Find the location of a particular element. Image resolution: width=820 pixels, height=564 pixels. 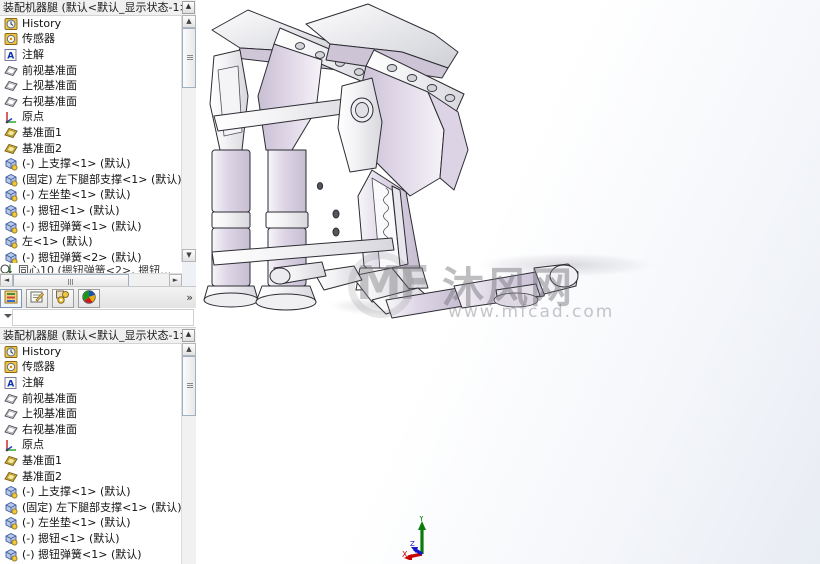

filter-input is located at coordinates (103, 317).